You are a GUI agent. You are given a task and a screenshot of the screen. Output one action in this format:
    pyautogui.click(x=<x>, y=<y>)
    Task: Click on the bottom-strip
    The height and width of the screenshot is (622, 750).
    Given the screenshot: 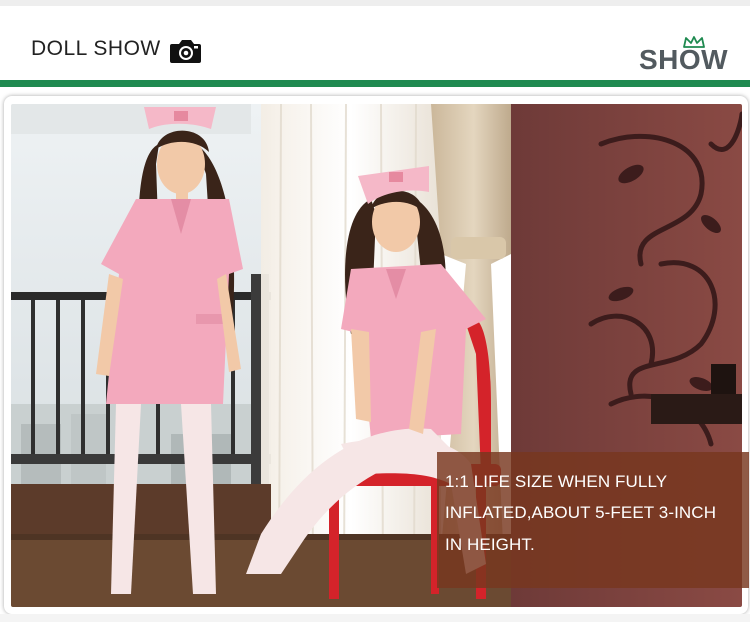 What is the action you would take?
    pyautogui.click(x=375, y=618)
    